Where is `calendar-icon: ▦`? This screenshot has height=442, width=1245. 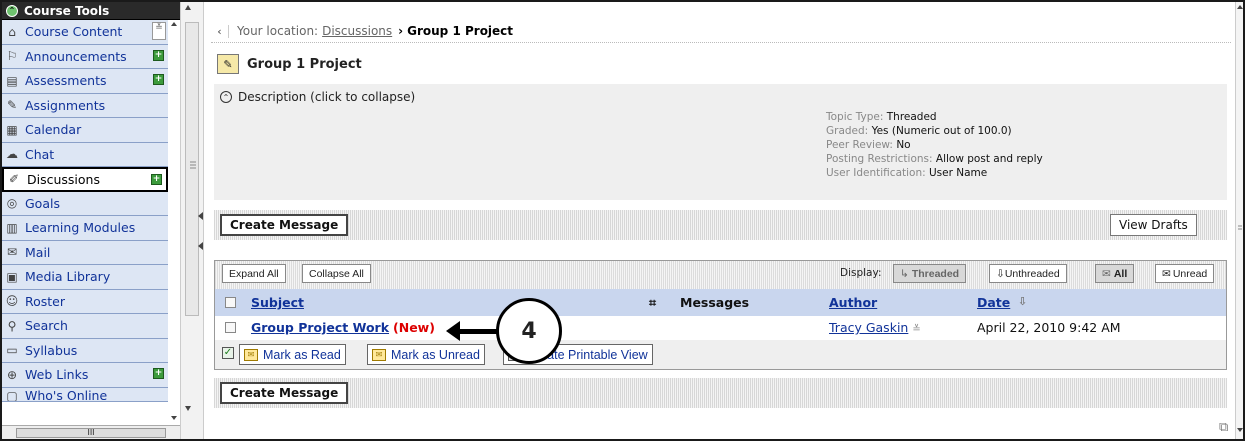 calendar-icon: ▦ is located at coordinates (12, 129).